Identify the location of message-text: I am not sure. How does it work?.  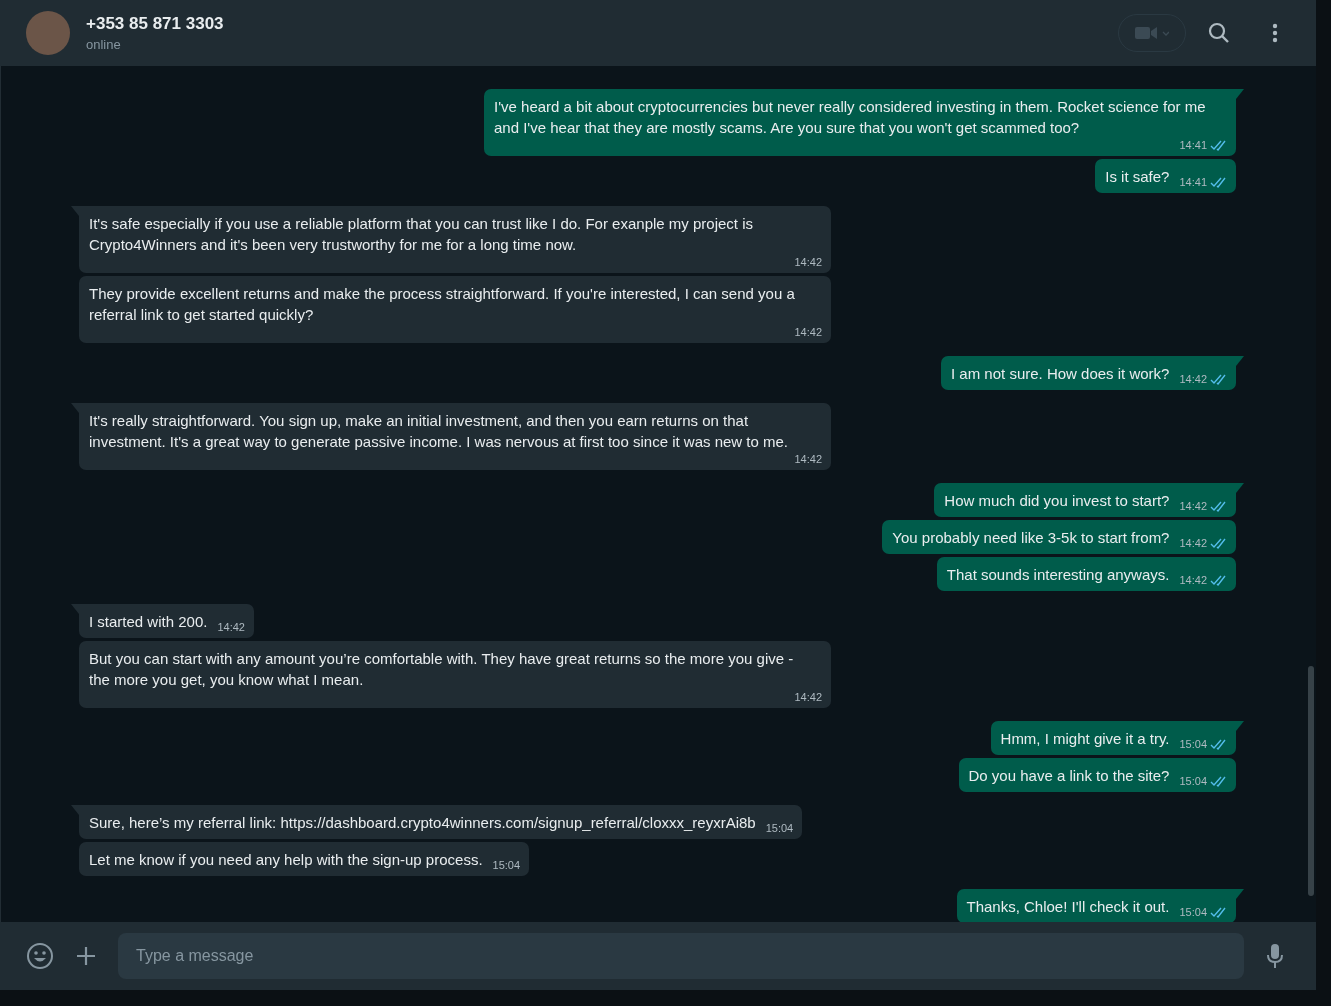
(1060, 374).